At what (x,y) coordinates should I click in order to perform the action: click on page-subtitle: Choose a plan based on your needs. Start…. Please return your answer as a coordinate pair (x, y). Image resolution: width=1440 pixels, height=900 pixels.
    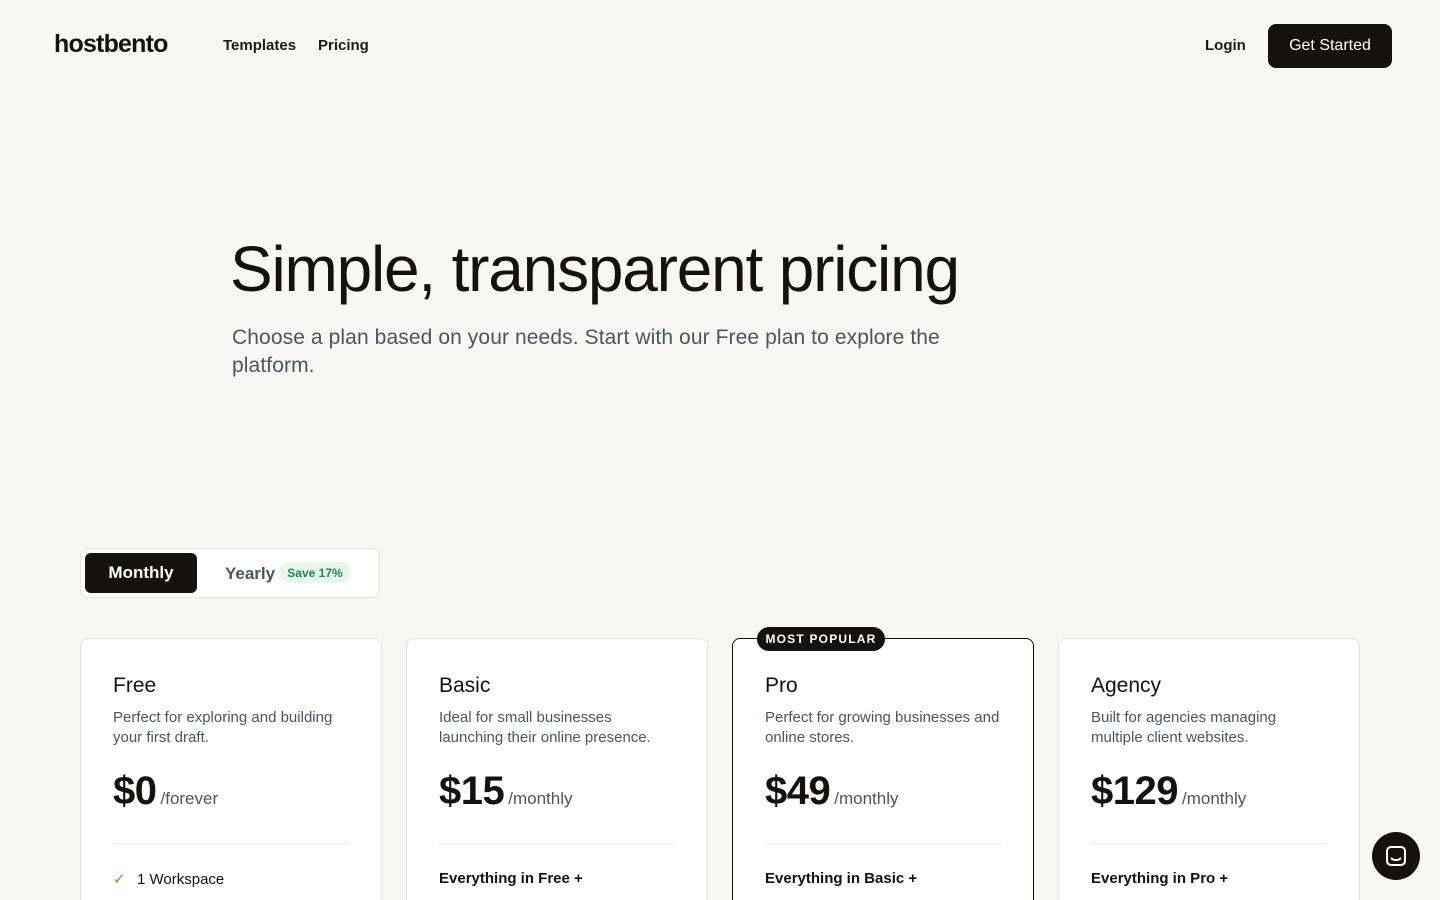
    Looking at the image, I should click on (586, 351).